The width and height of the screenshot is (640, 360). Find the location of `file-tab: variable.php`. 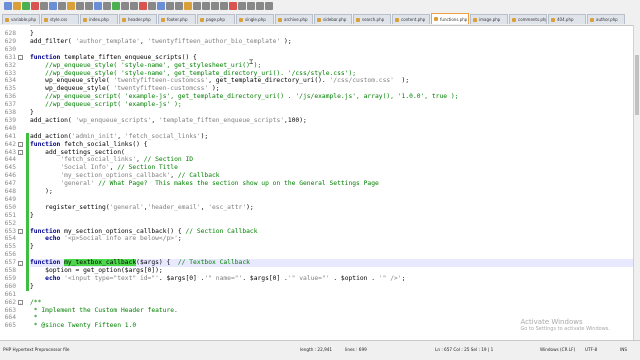

file-tab: variable.php is located at coordinates (21, 19).